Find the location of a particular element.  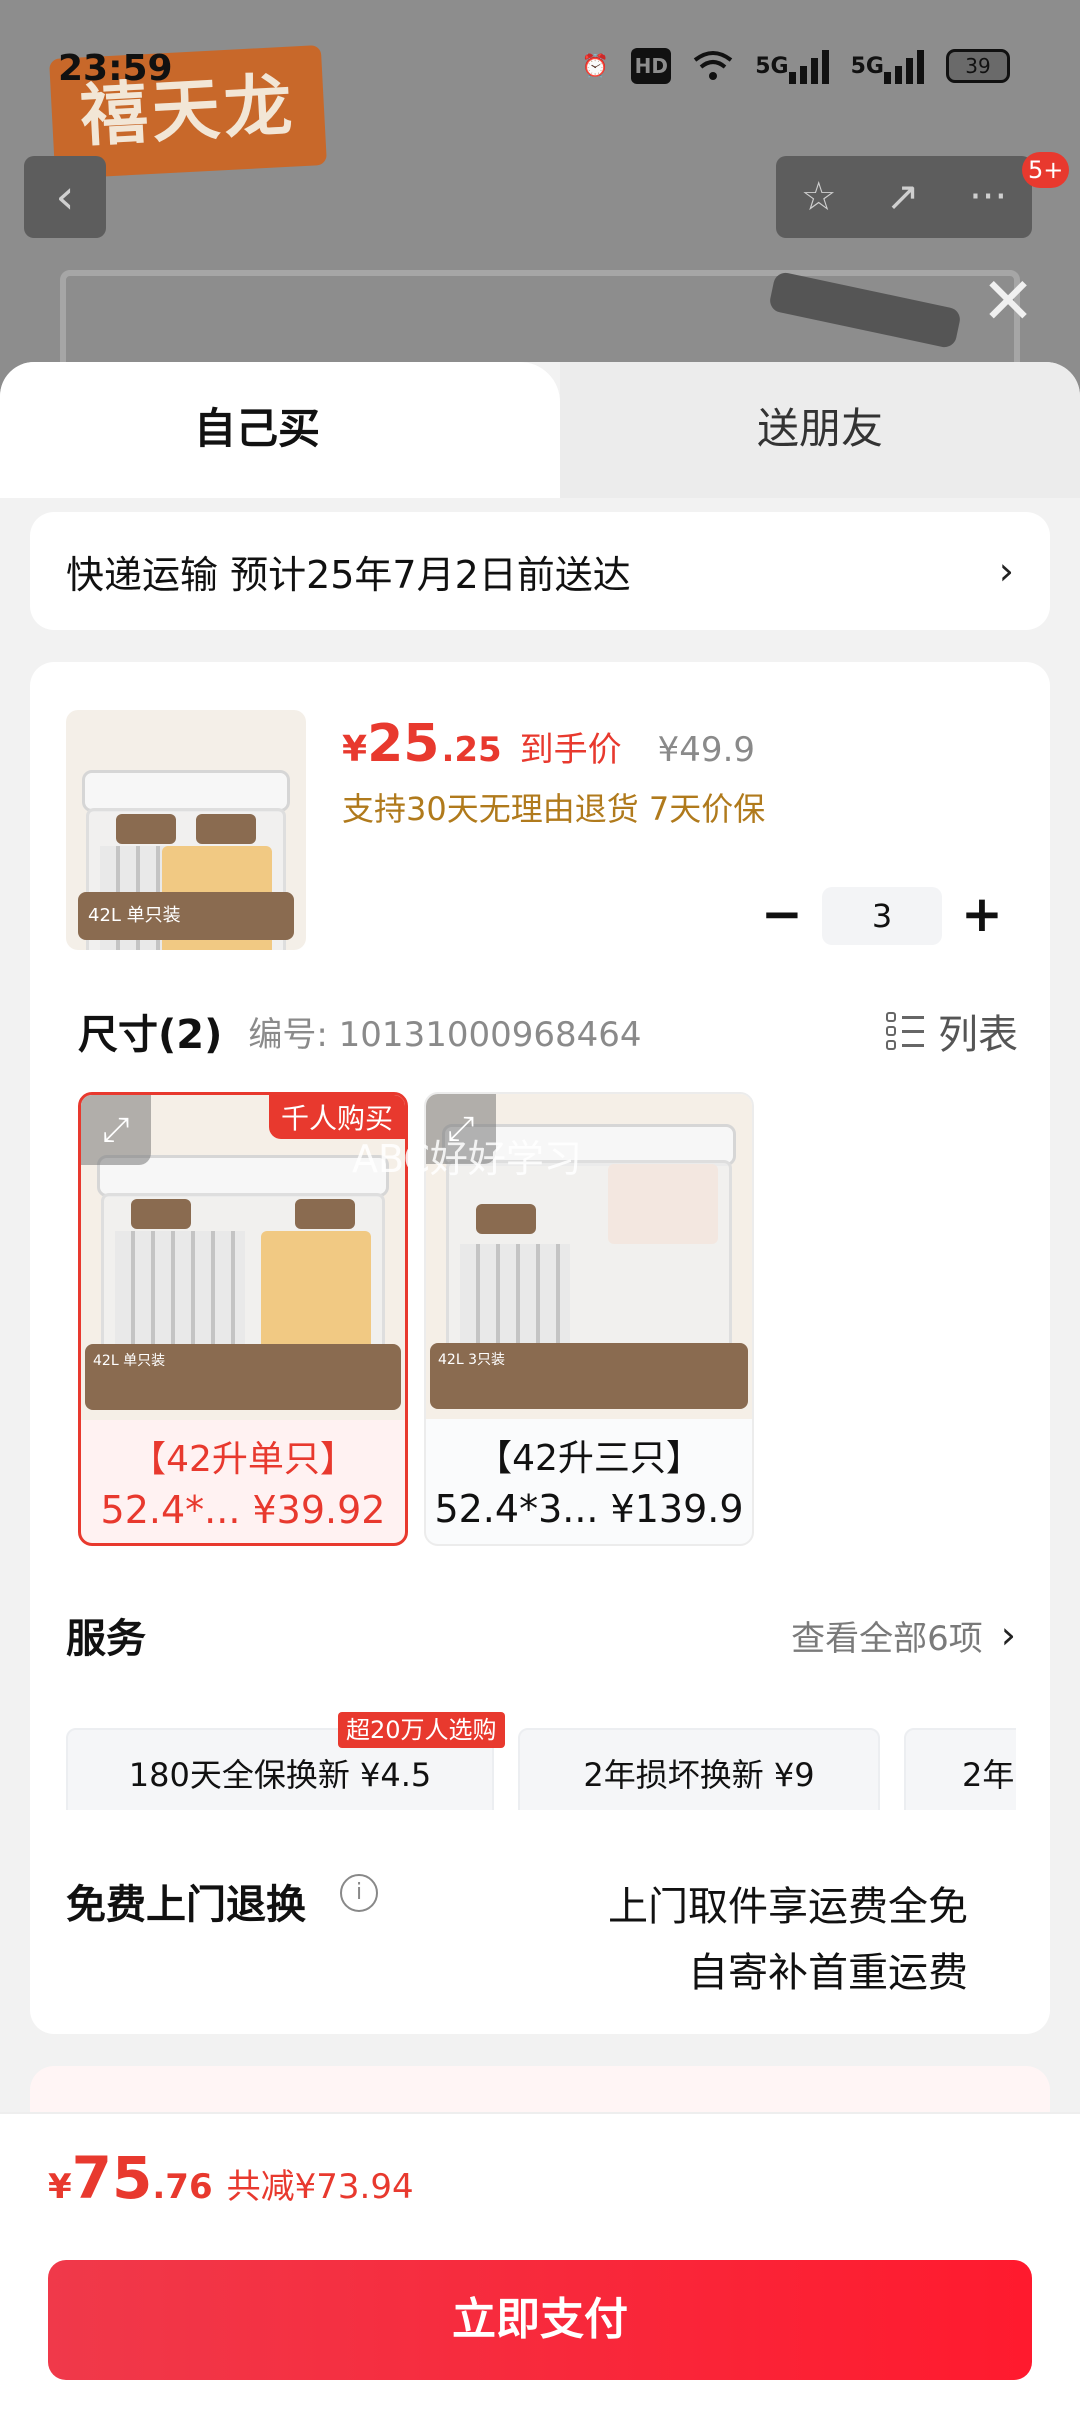

total-price: ¥ 75 .76 共减¥73.94 is located at coordinates (231, 2178).